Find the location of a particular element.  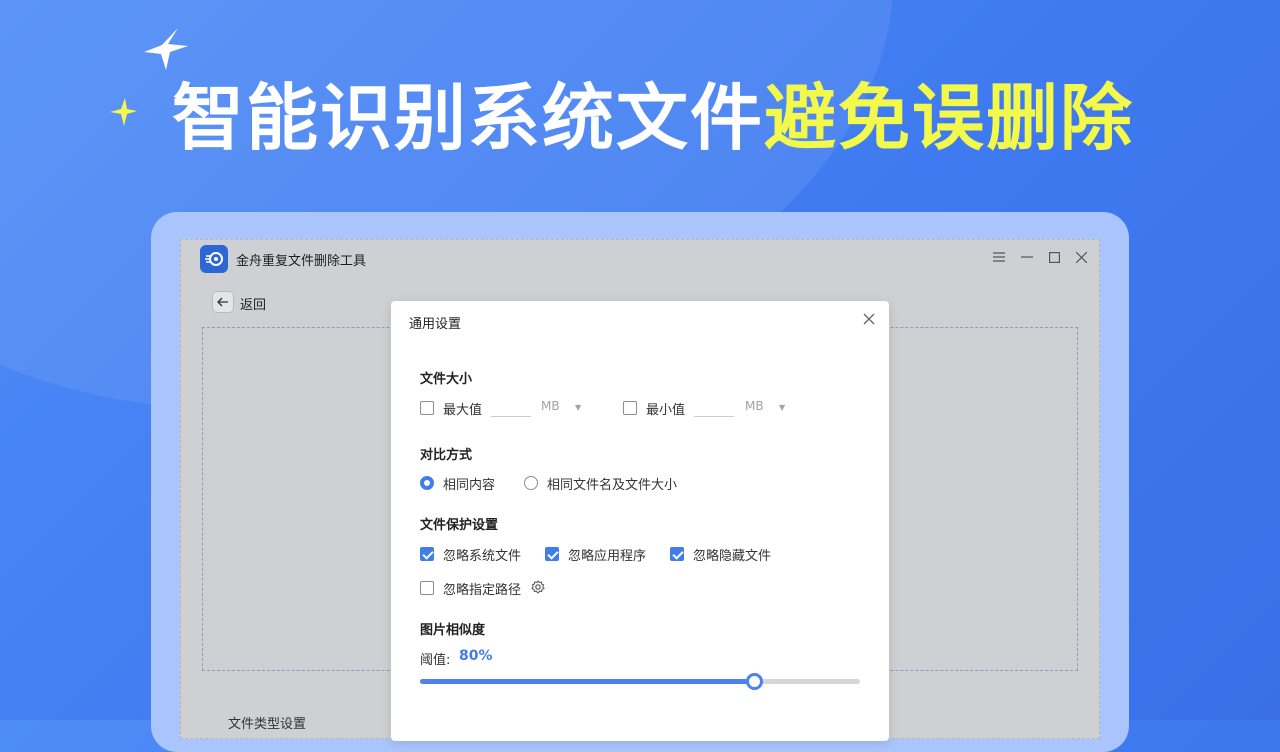

max-size-checkbox is located at coordinates (427, 408).